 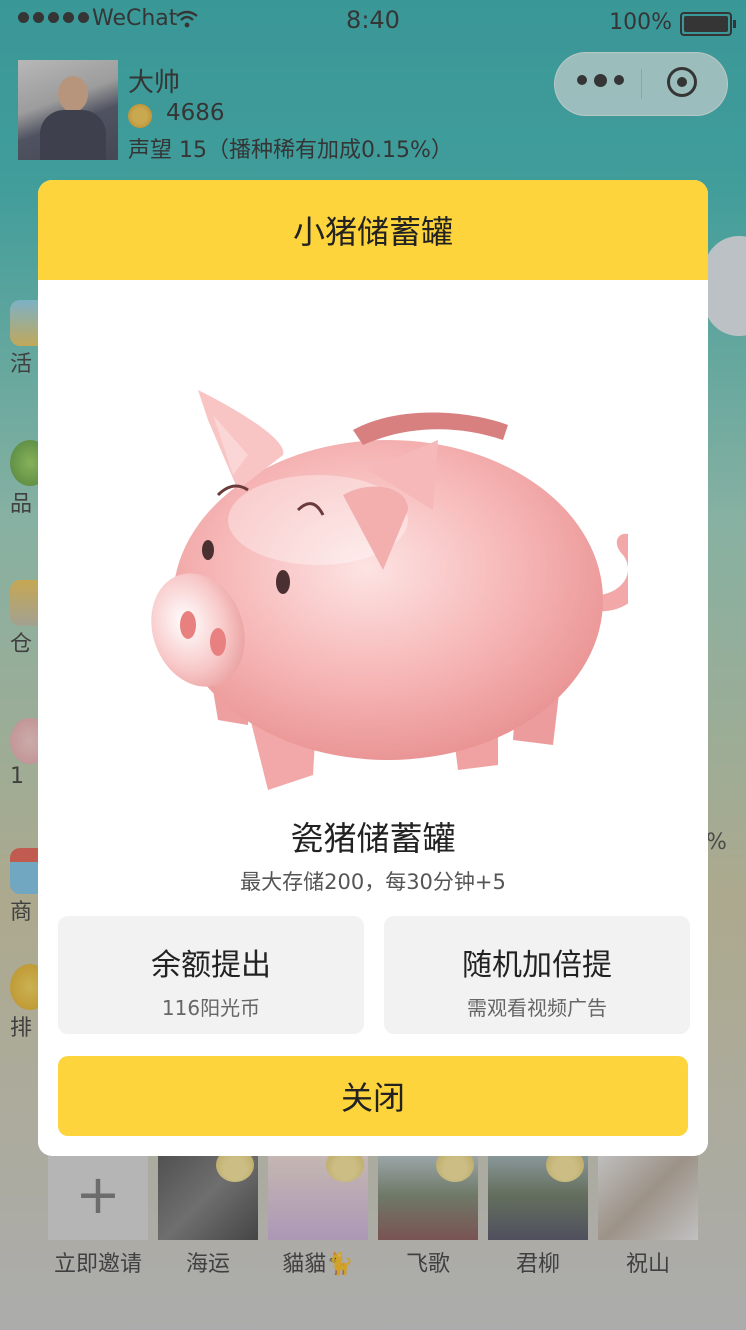 What do you see at coordinates (373, 838) in the screenshot?
I see `item-name: 瓷猪储蓄罐` at bounding box center [373, 838].